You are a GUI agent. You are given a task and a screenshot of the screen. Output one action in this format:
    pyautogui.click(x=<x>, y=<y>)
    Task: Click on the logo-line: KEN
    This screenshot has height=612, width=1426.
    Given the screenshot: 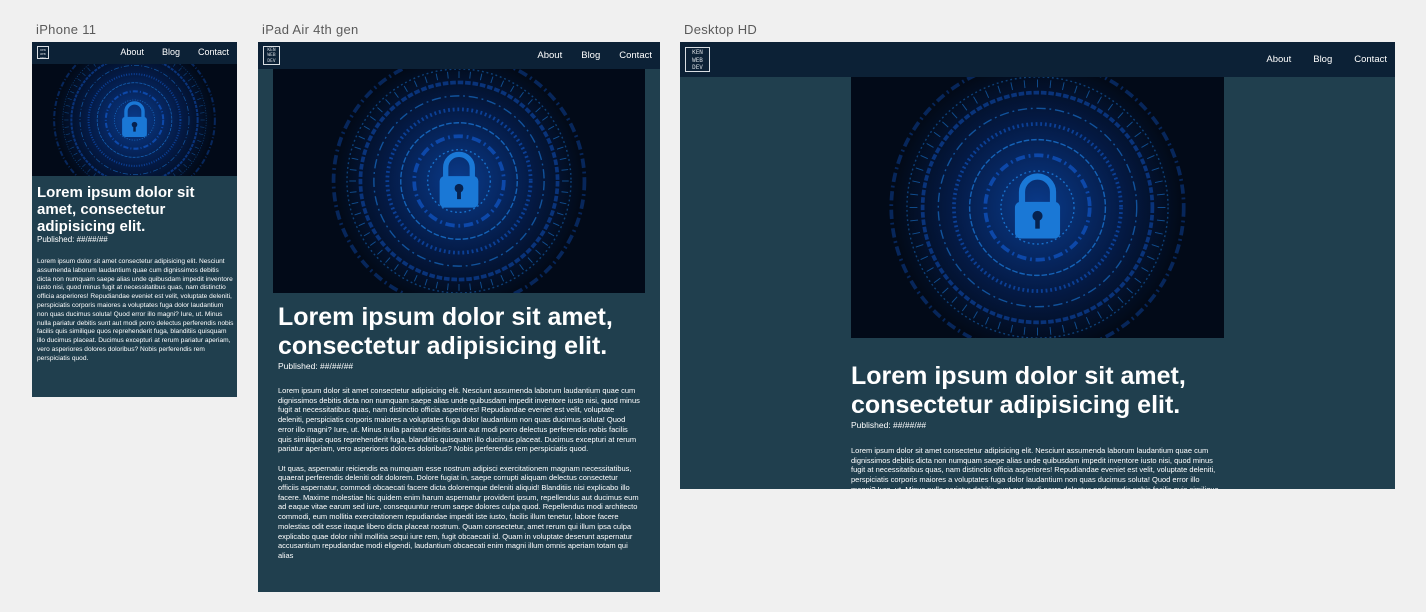 What is the action you would take?
    pyautogui.click(x=697, y=52)
    